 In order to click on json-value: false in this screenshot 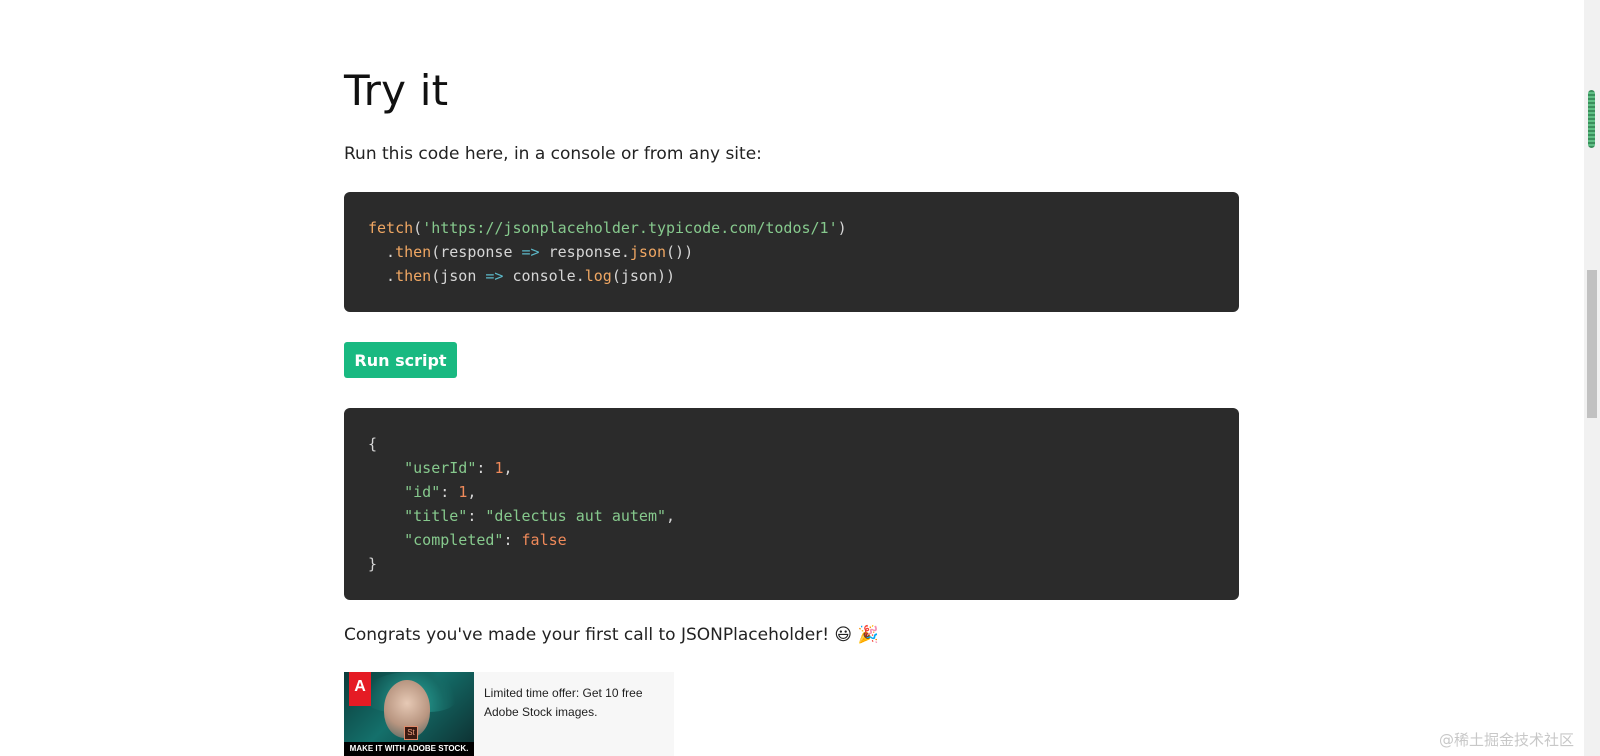, I will do `click(544, 540)`.